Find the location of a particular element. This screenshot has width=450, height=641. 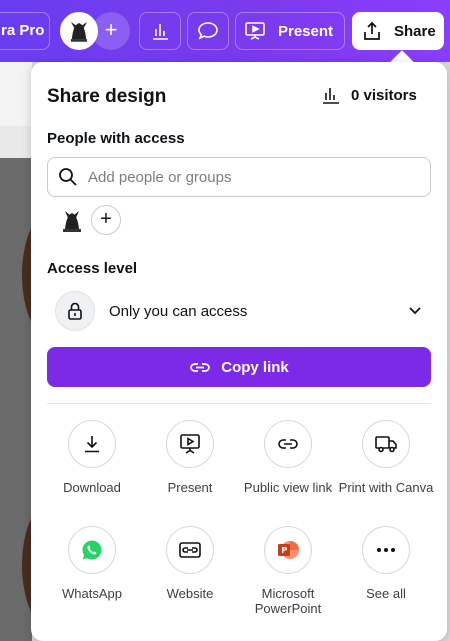

share-label: Share is located at coordinates (415, 31).